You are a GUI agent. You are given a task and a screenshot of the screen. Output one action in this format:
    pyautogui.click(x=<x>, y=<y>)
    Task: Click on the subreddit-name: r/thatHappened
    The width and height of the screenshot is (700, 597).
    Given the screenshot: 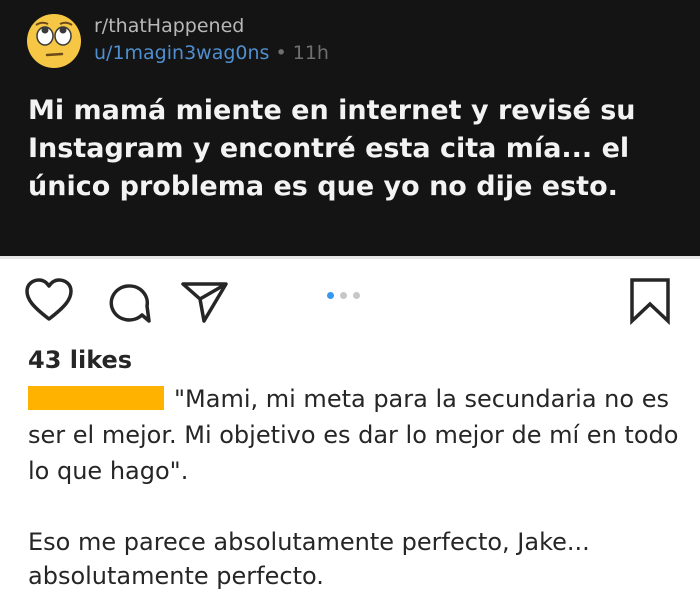 What is the action you would take?
    pyautogui.click(x=169, y=26)
    